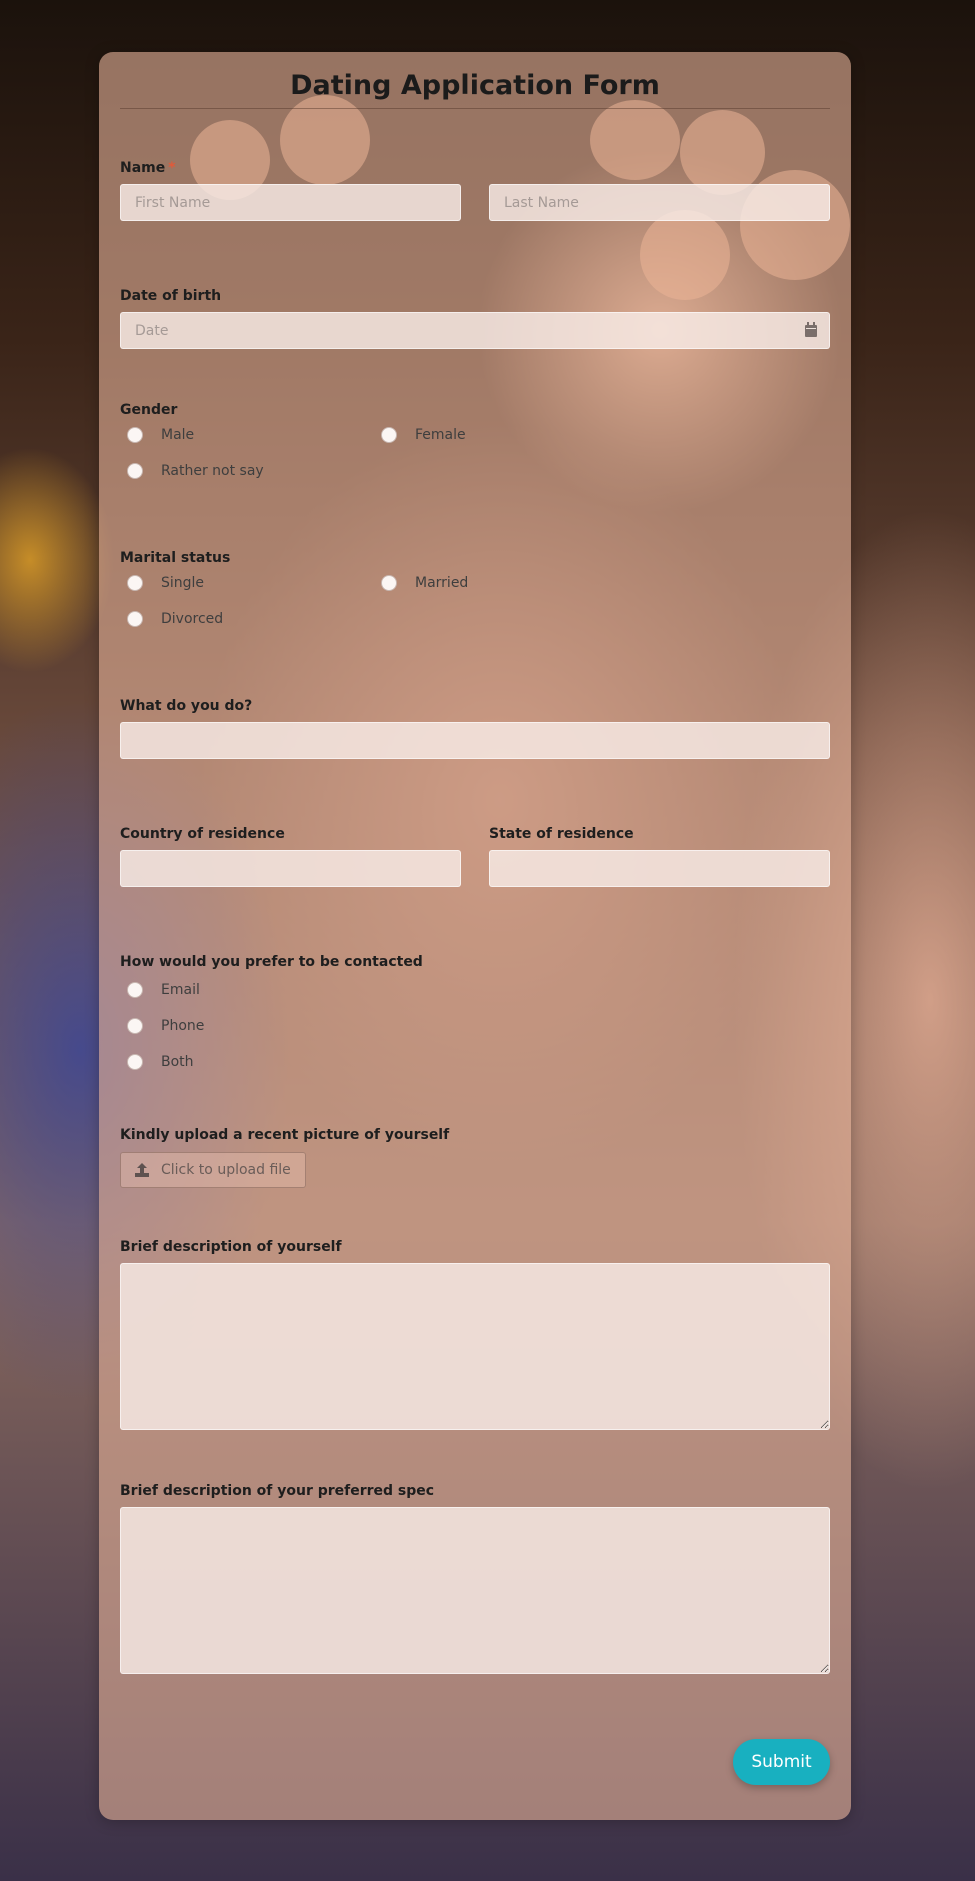  I want to click on upload-icon, so click(142, 1170).